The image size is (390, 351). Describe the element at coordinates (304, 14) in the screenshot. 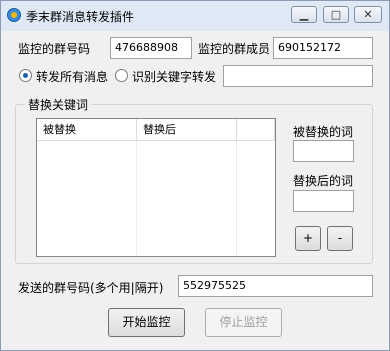

I see `minimize-button: ▁` at that location.